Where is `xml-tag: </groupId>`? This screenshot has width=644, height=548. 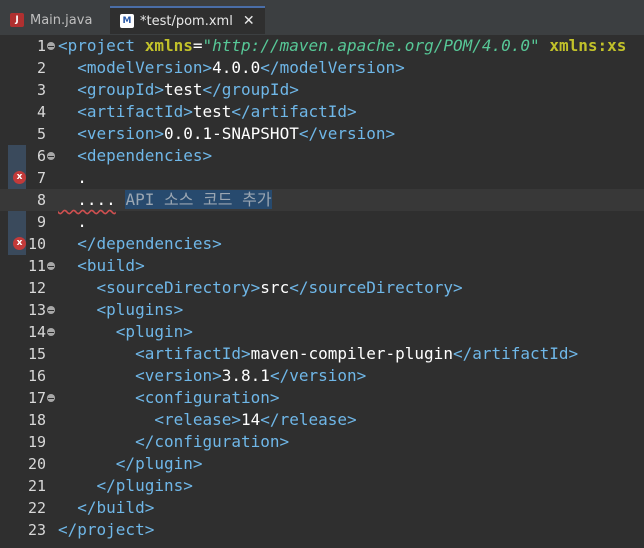 xml-tag: </groupId> is located at coordinates (250, 89).